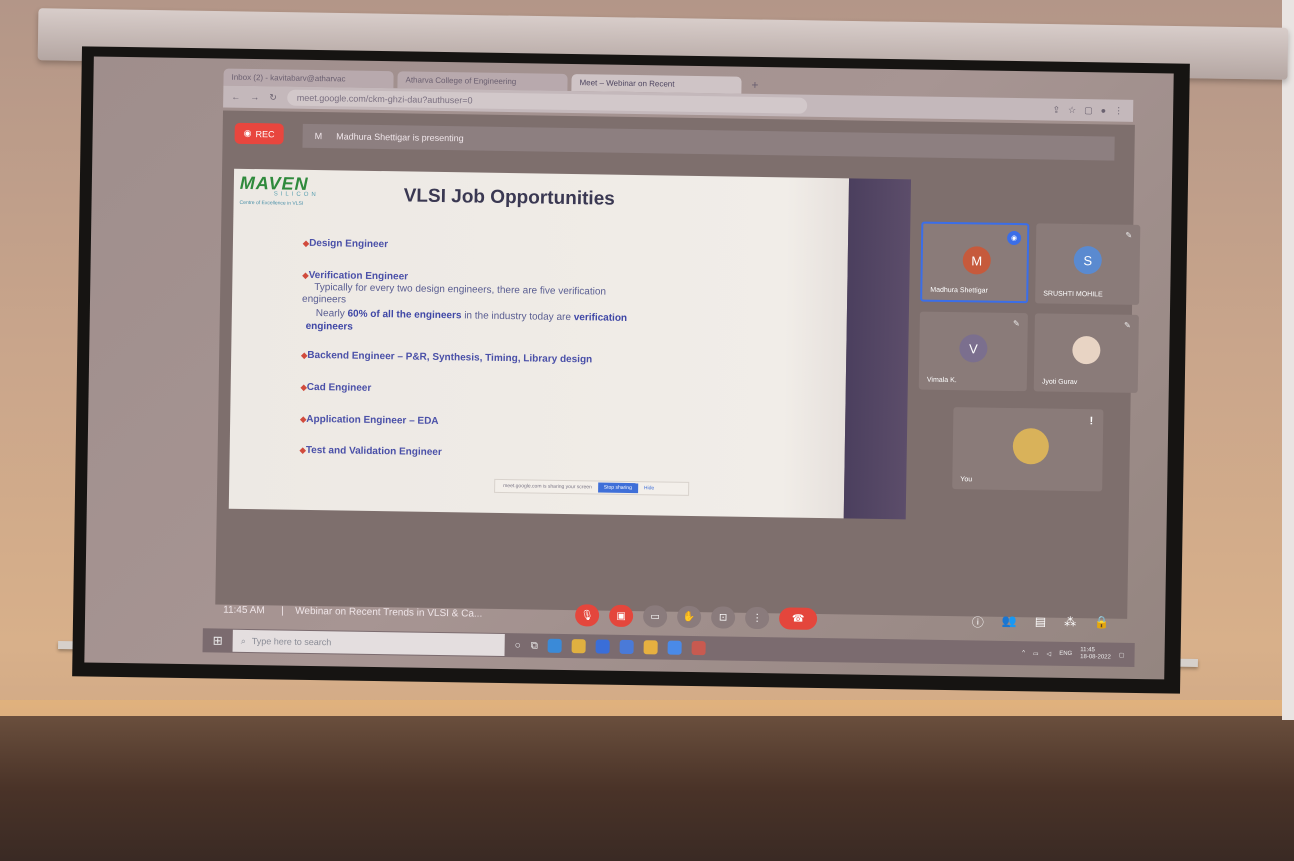  Describe the element at coordinates (254, 97) in the screenshot. I see `forward-icon: →` at that location.